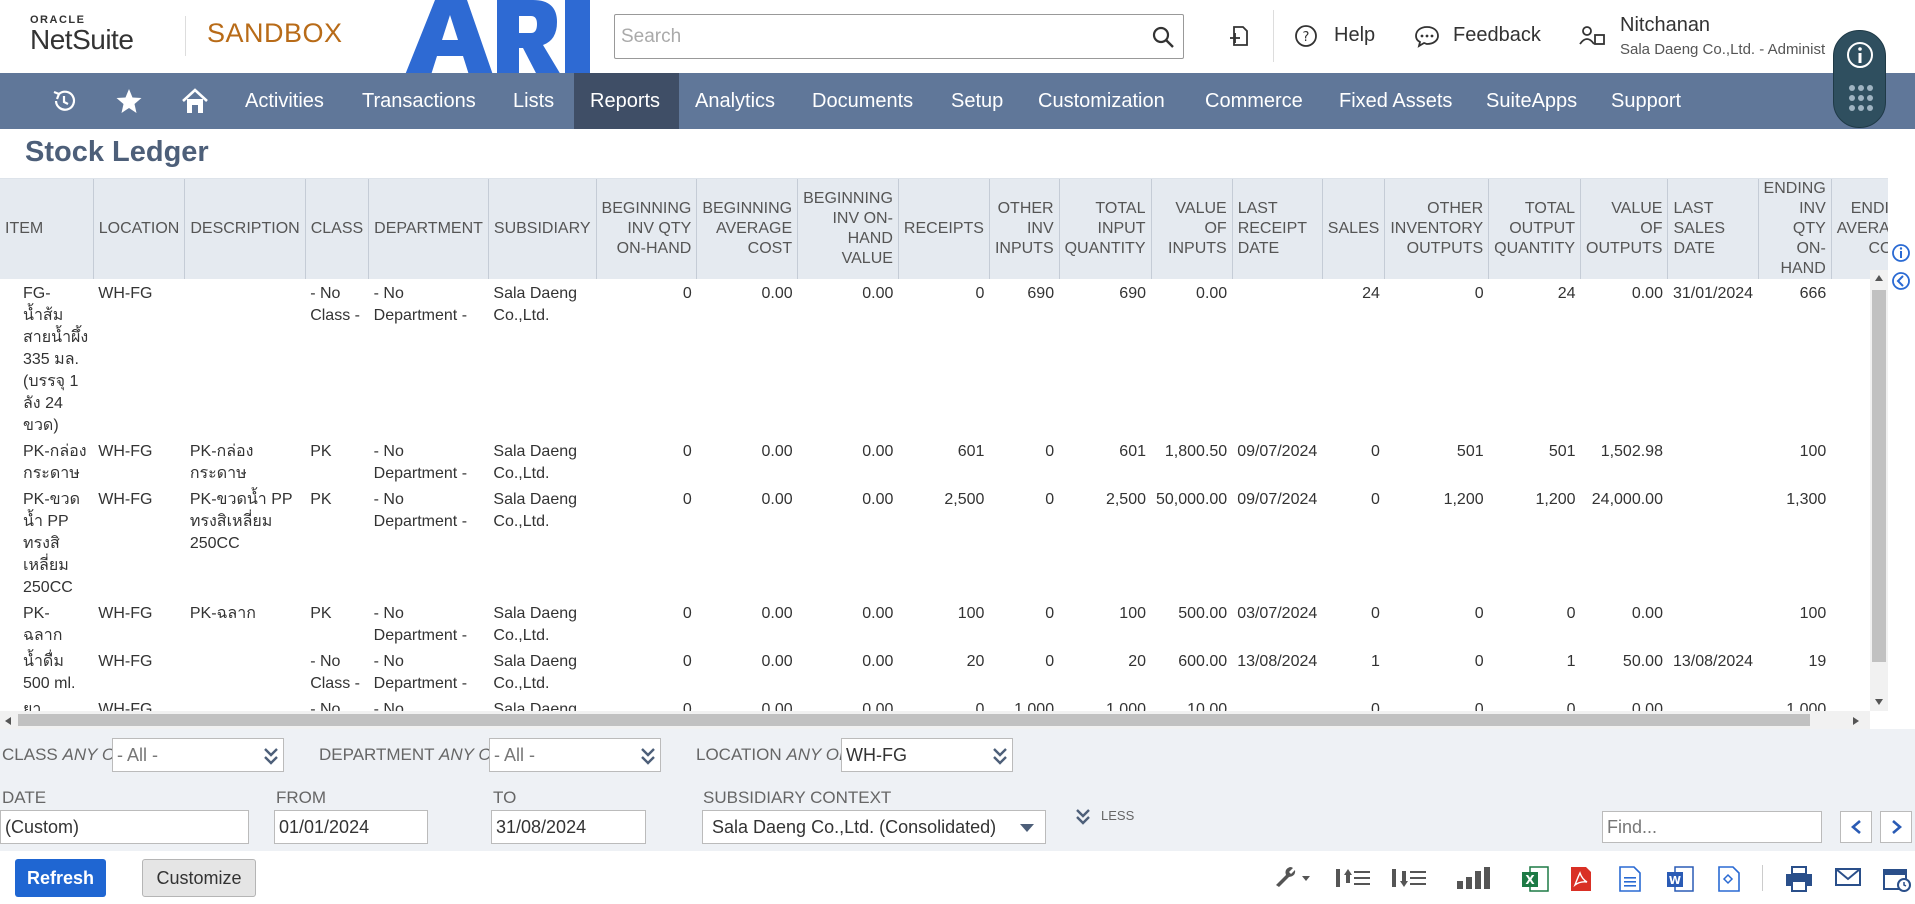 This screenshot has height=904, width=1915. I want to click on help-icon: ?, so click(1306, 36).